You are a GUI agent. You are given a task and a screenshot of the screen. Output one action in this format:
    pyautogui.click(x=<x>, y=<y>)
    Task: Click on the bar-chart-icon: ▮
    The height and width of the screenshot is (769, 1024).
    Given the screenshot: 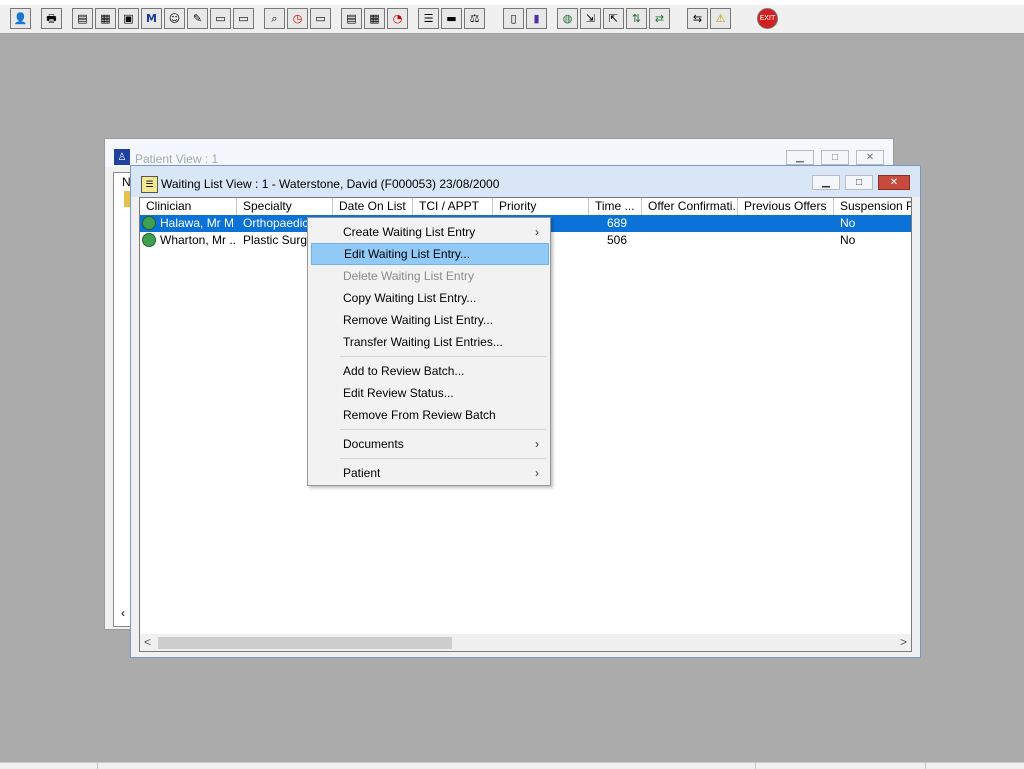 What is the action you would take?
    pyautogui.click(x=536, y=18)
    